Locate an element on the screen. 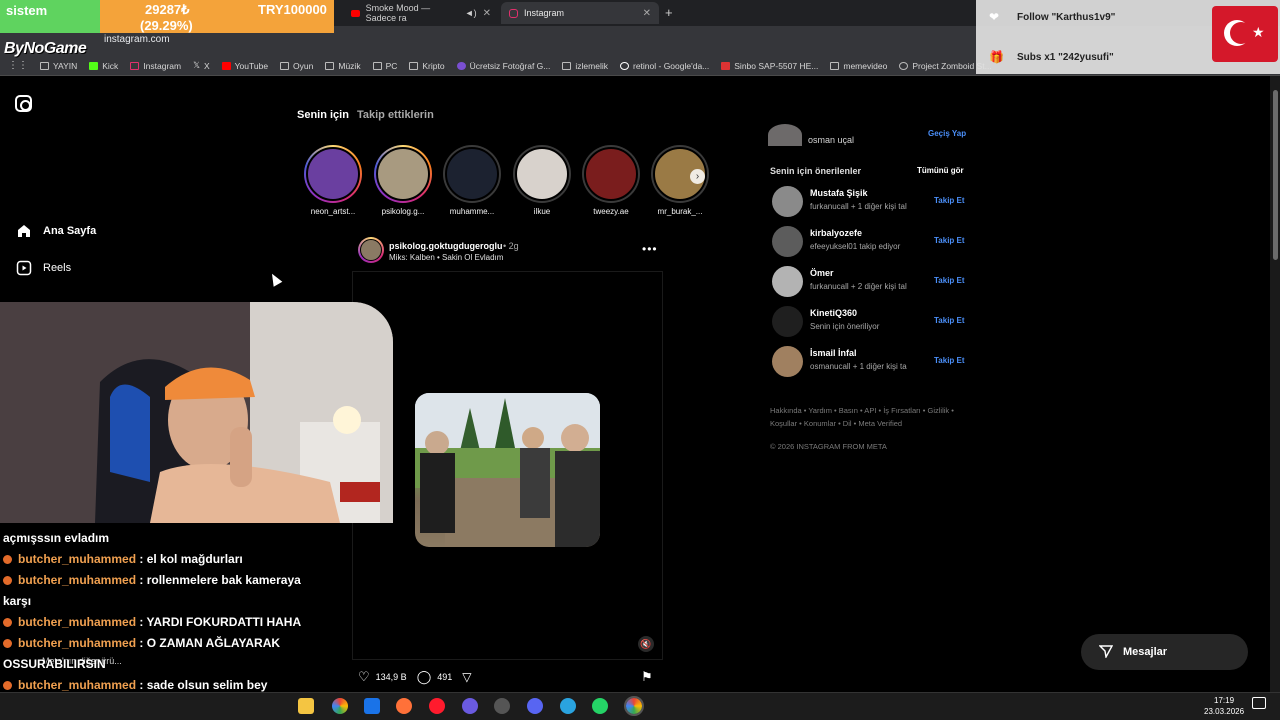  chrome-active-icon is located at coordinates (634, 706).